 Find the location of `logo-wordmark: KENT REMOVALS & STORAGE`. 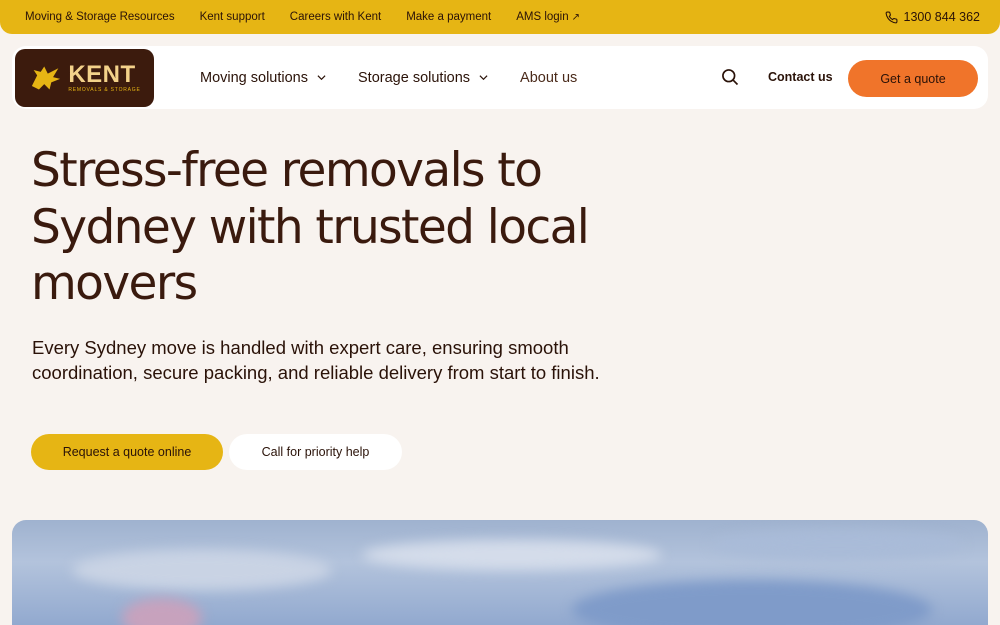

logo-wordmark: KENT REMOVALS & STORAGE is located at coordinates (104, 78).